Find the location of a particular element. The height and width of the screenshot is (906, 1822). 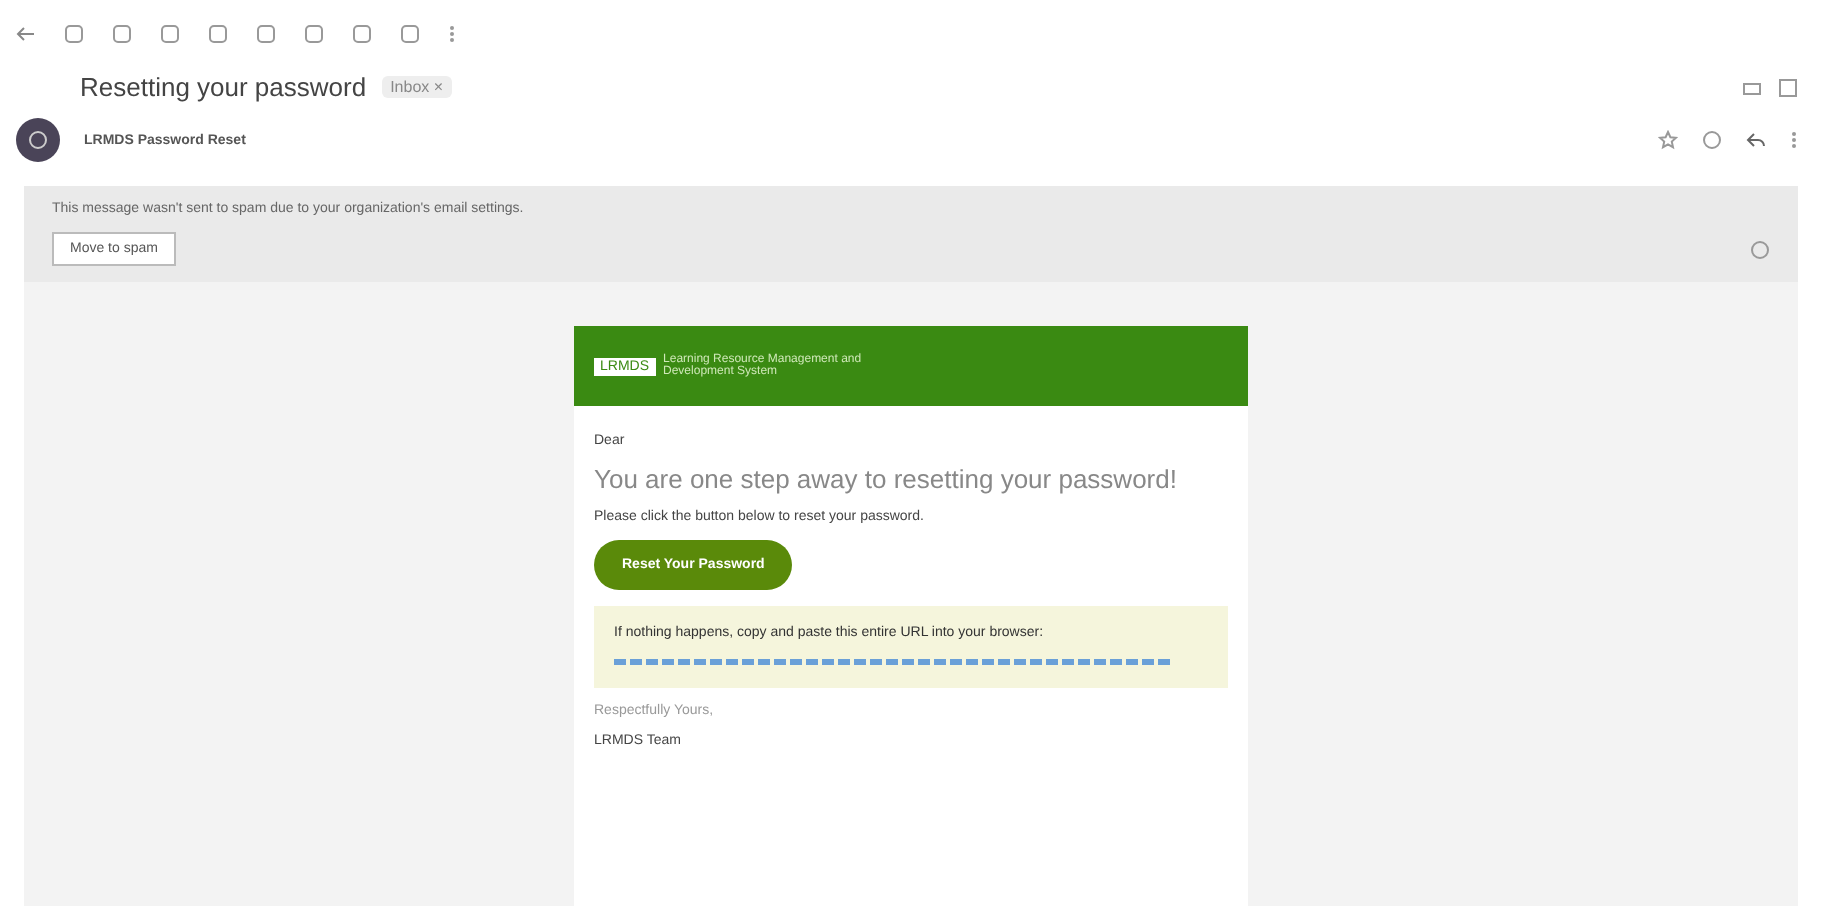

back-icon is located at coordinates (26, 34).